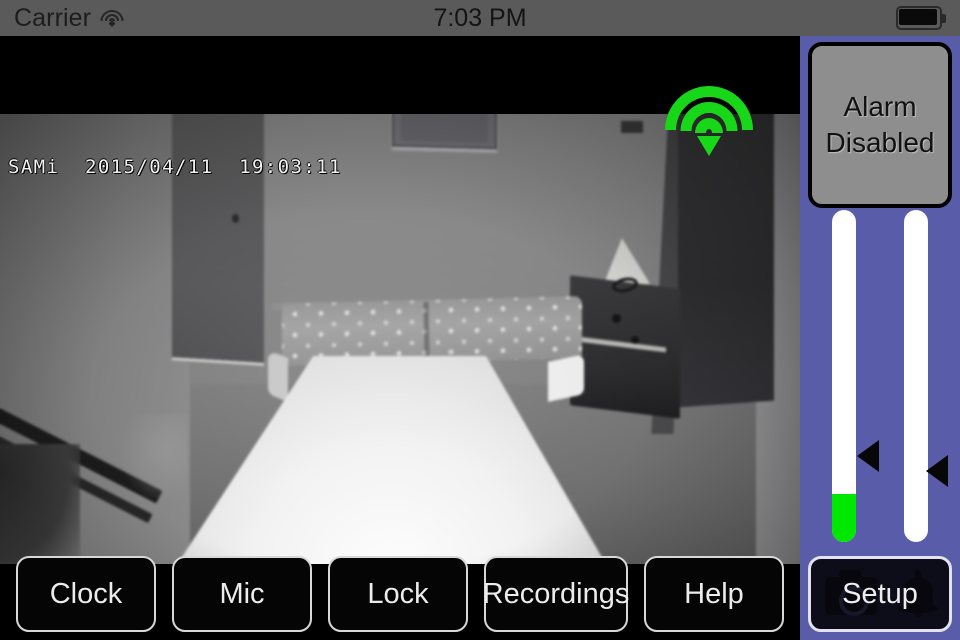  Describe the element at coordinates (86, 594) in the screenshot. I see `clock-button: Clock` at that location.